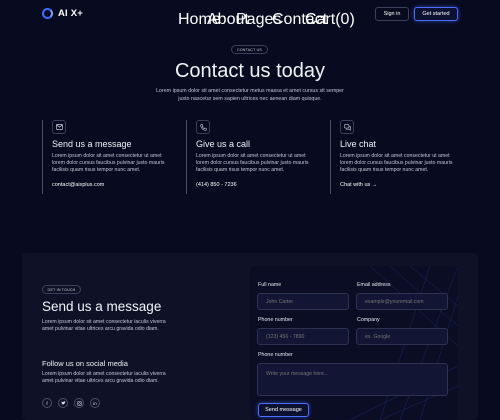 This screenshot has width=500, height=420. What do you see at coordinates (303, 301) in the screenshot?
I see `full-name-input` at bounding box center [303, 301].